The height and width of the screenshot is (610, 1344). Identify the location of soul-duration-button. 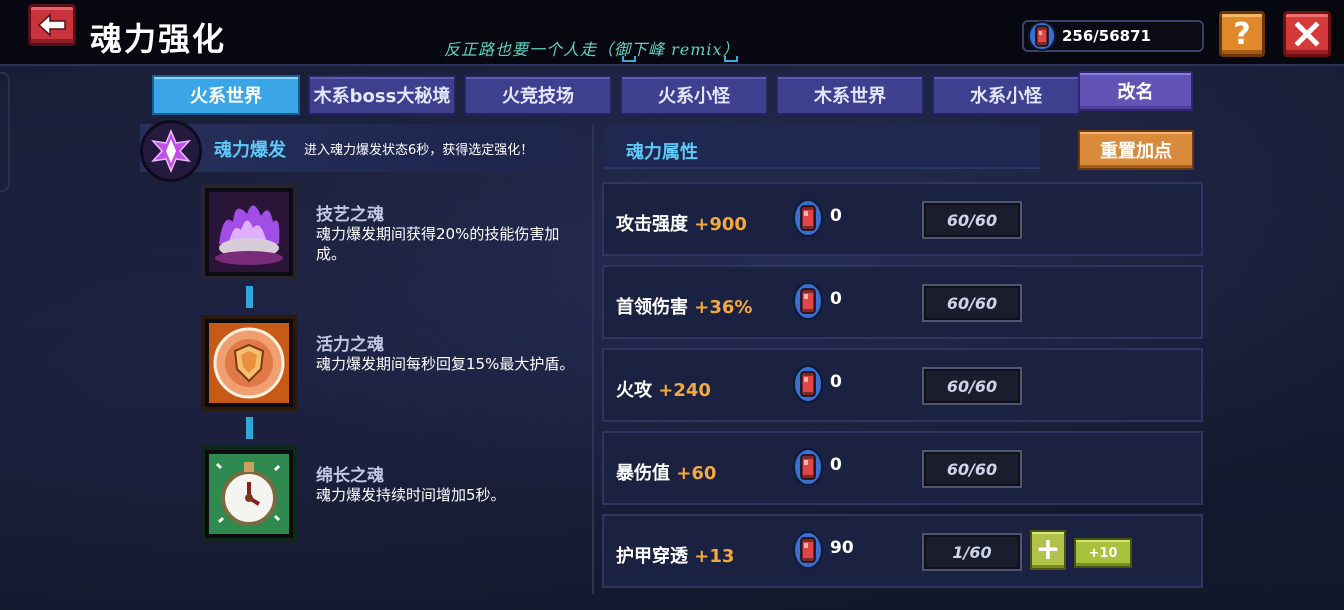
(249, 494).